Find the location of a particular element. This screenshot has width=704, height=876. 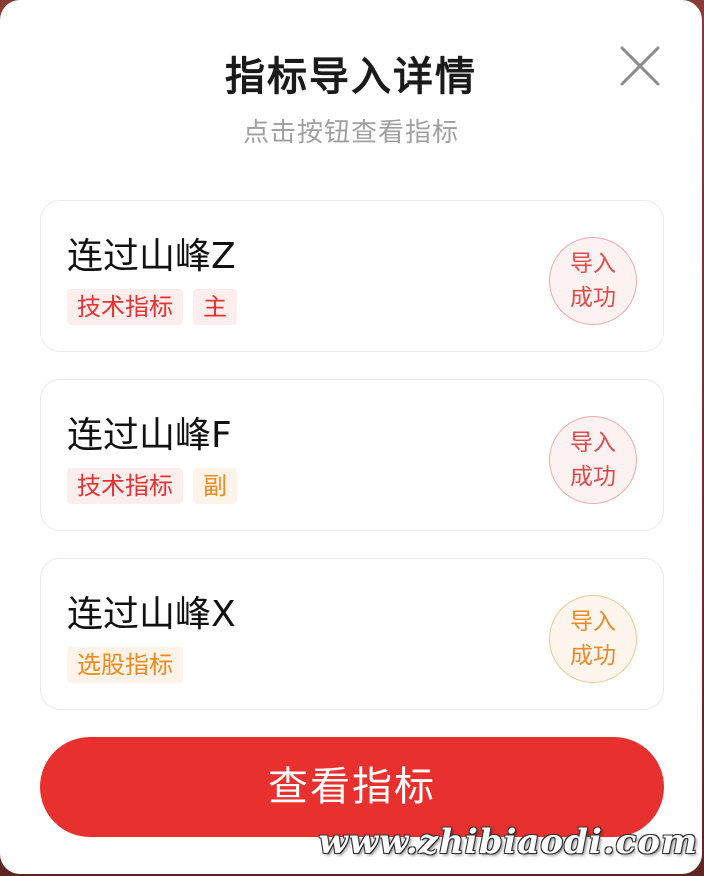

indicator-tags: 技术指标 副 is located at coordinates (152, 486).